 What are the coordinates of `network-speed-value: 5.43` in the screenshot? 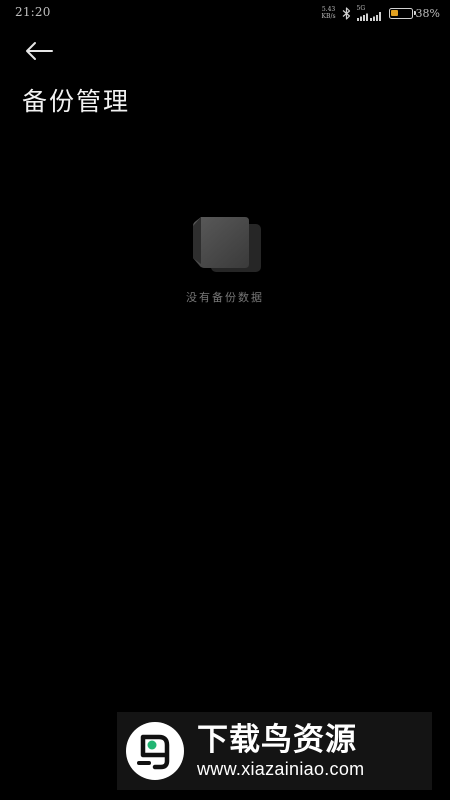 It's located at (328, 9).